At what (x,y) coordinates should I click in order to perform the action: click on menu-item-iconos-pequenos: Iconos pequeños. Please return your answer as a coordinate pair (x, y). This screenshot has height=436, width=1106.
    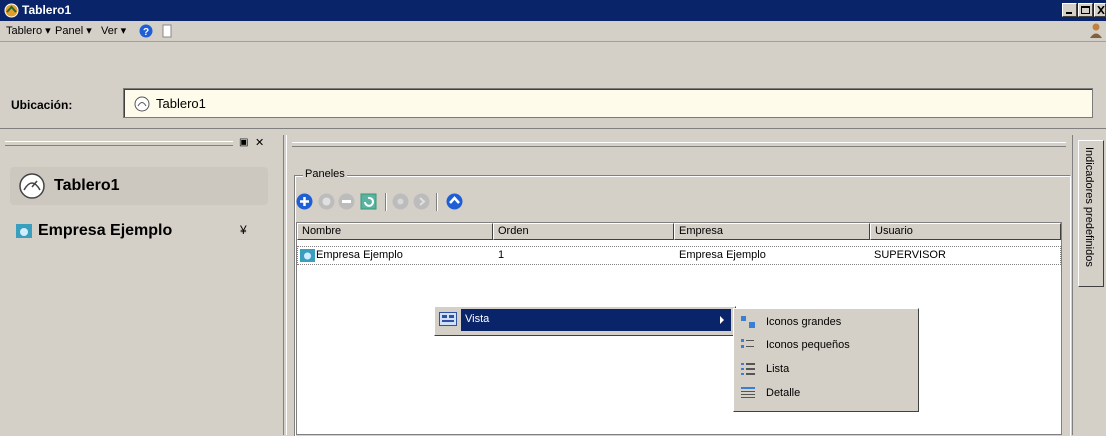
    Looking at the image, I should click on (808, 345).